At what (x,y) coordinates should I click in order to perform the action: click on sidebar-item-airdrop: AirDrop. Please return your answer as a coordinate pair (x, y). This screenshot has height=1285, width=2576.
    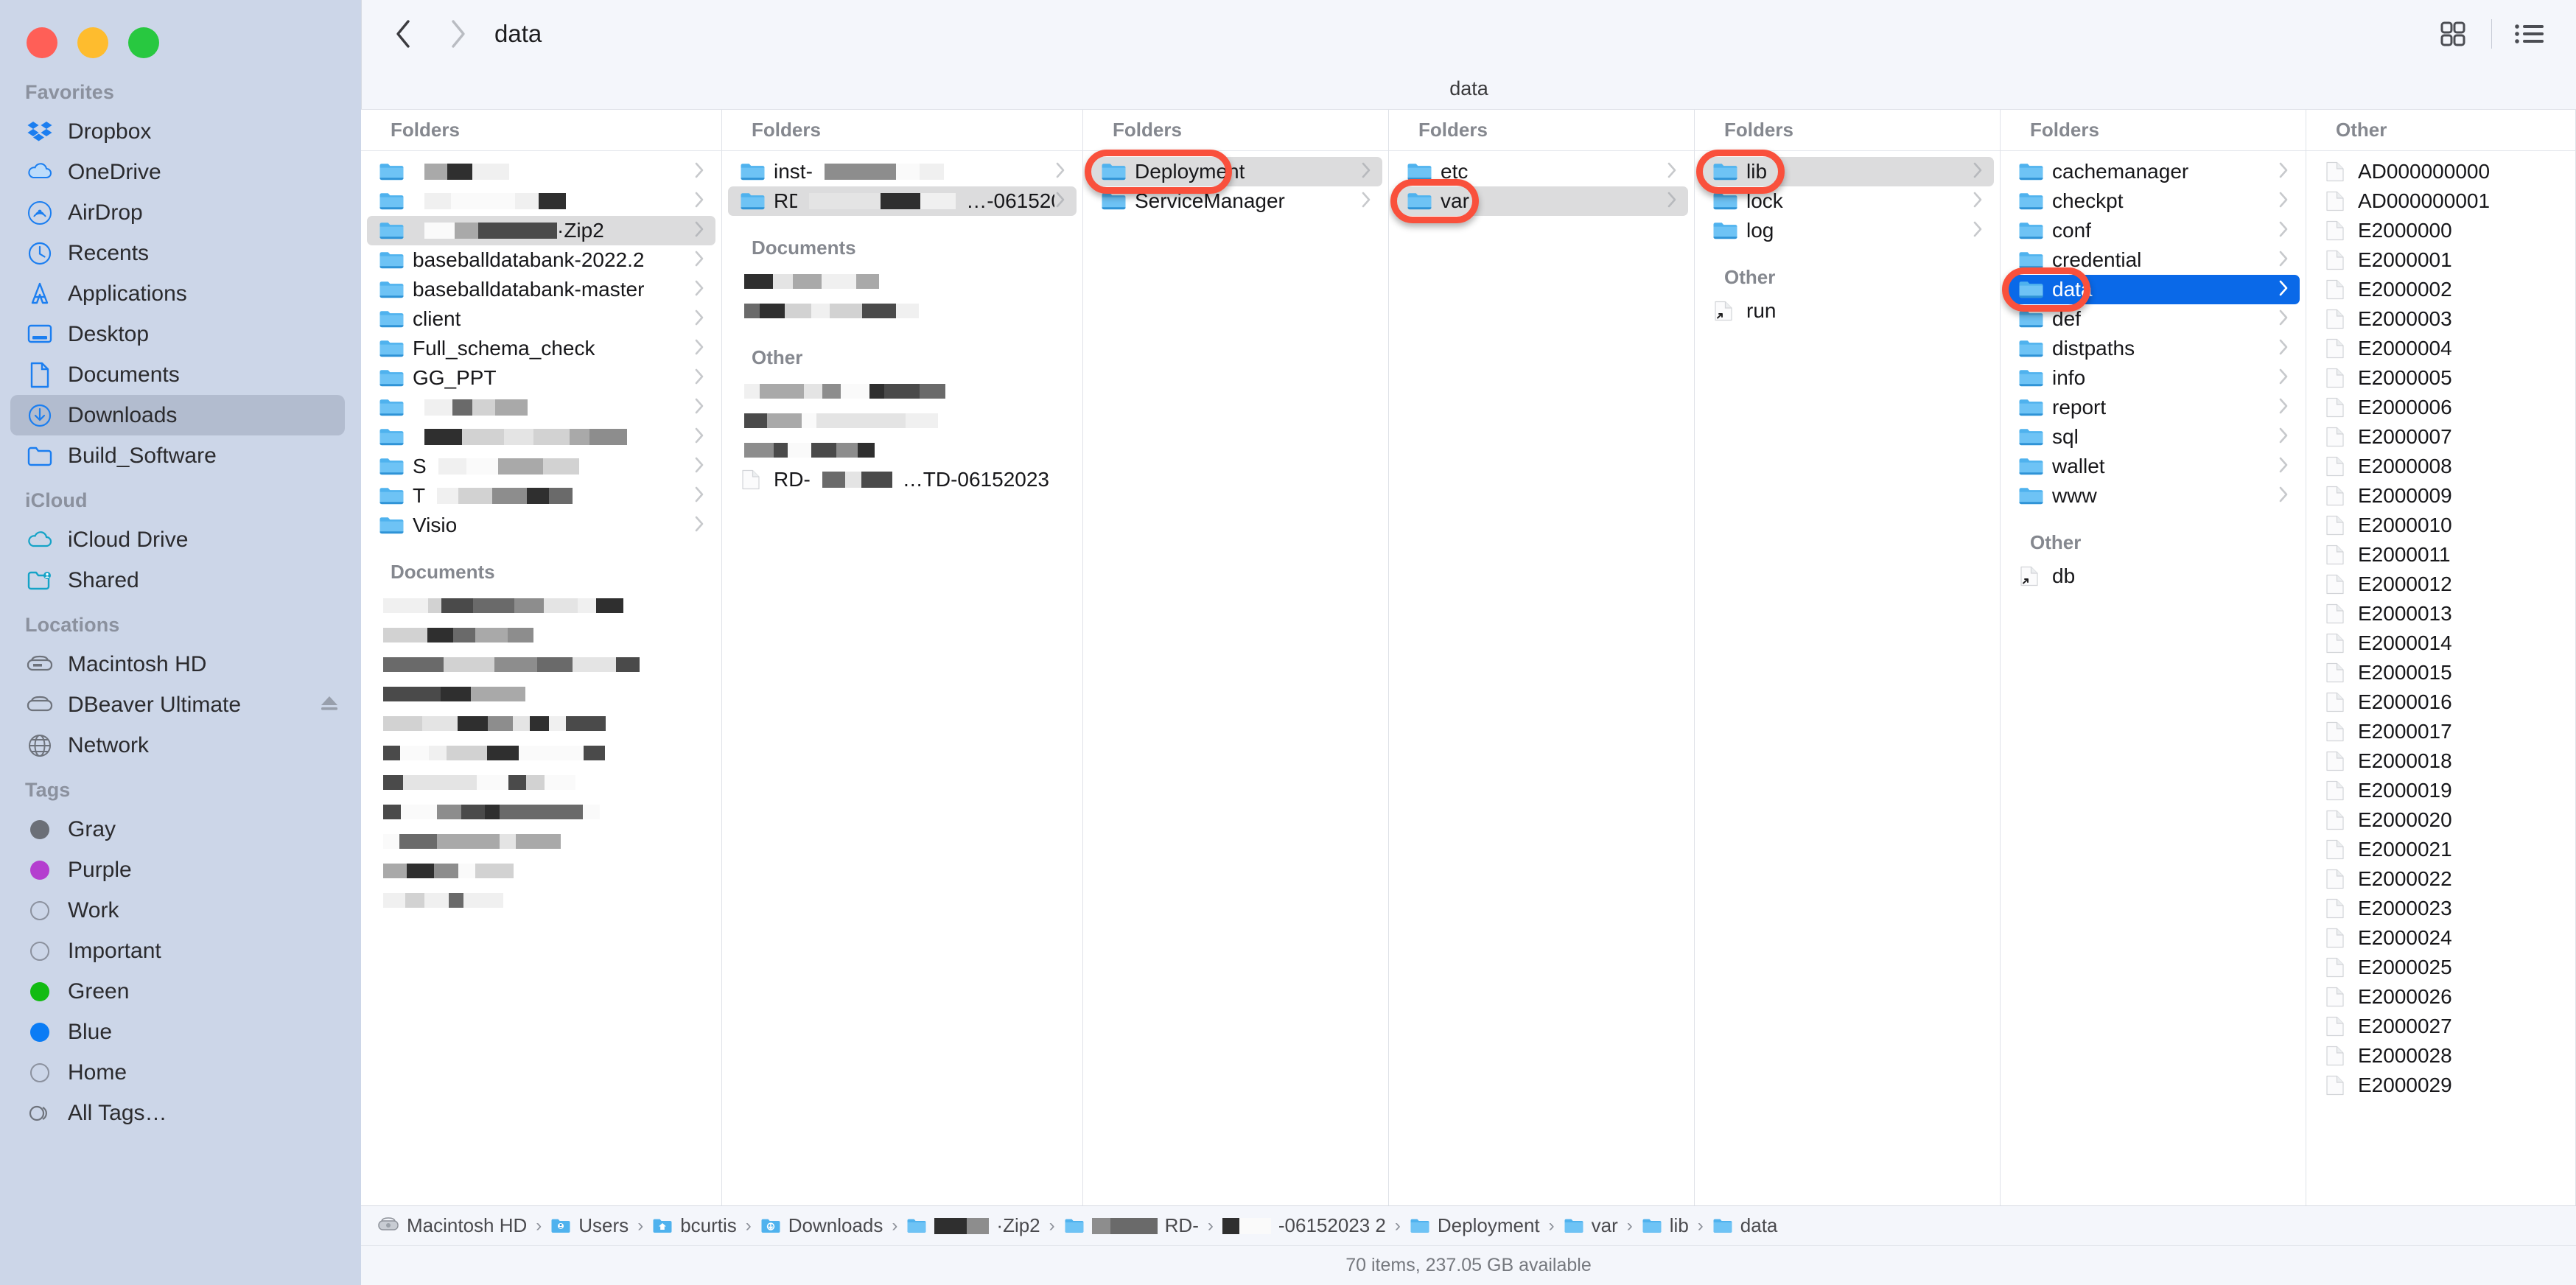
    Looking at the image, I should click on (177, 212).